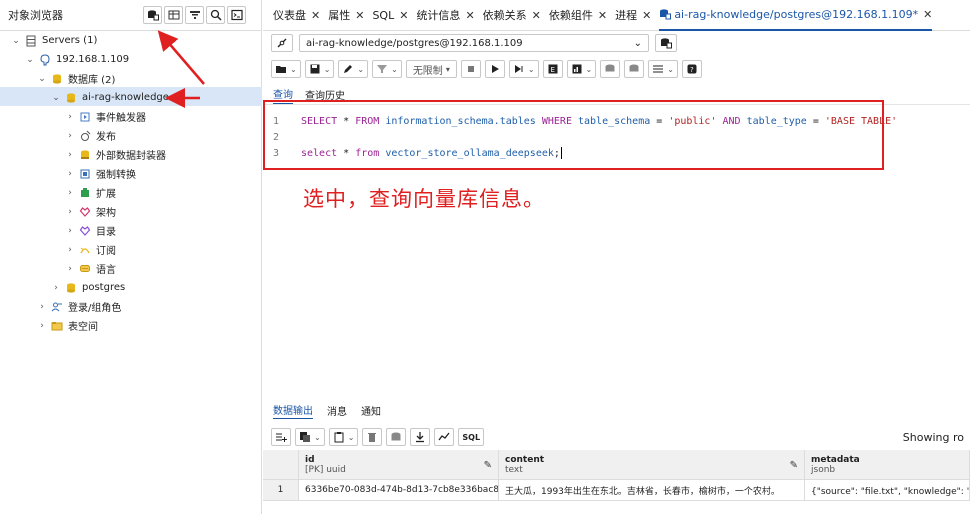 This screenshot has width=970, height=514. Describe the element at coordinates (390, 15) in the screenshot. I see `tab-sql: SQL ✕` at that location.